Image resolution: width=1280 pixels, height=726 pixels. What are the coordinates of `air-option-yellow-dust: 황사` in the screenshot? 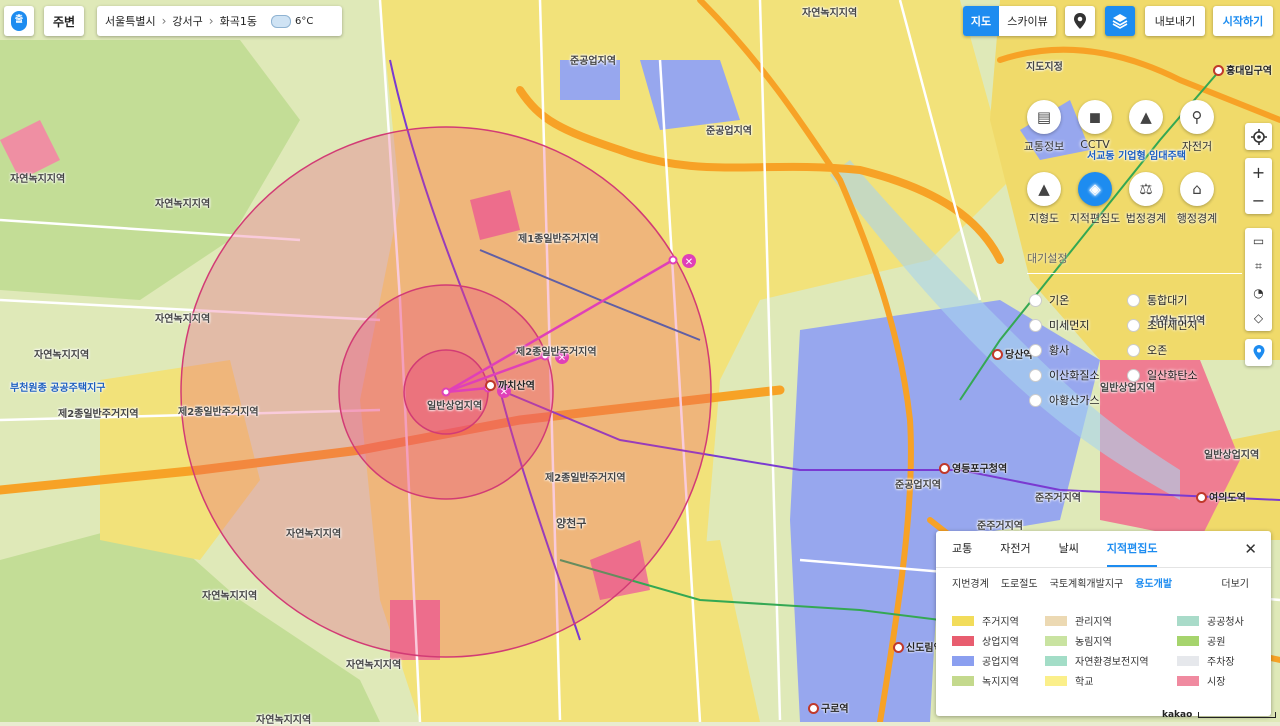 It's located at (1049, 350).